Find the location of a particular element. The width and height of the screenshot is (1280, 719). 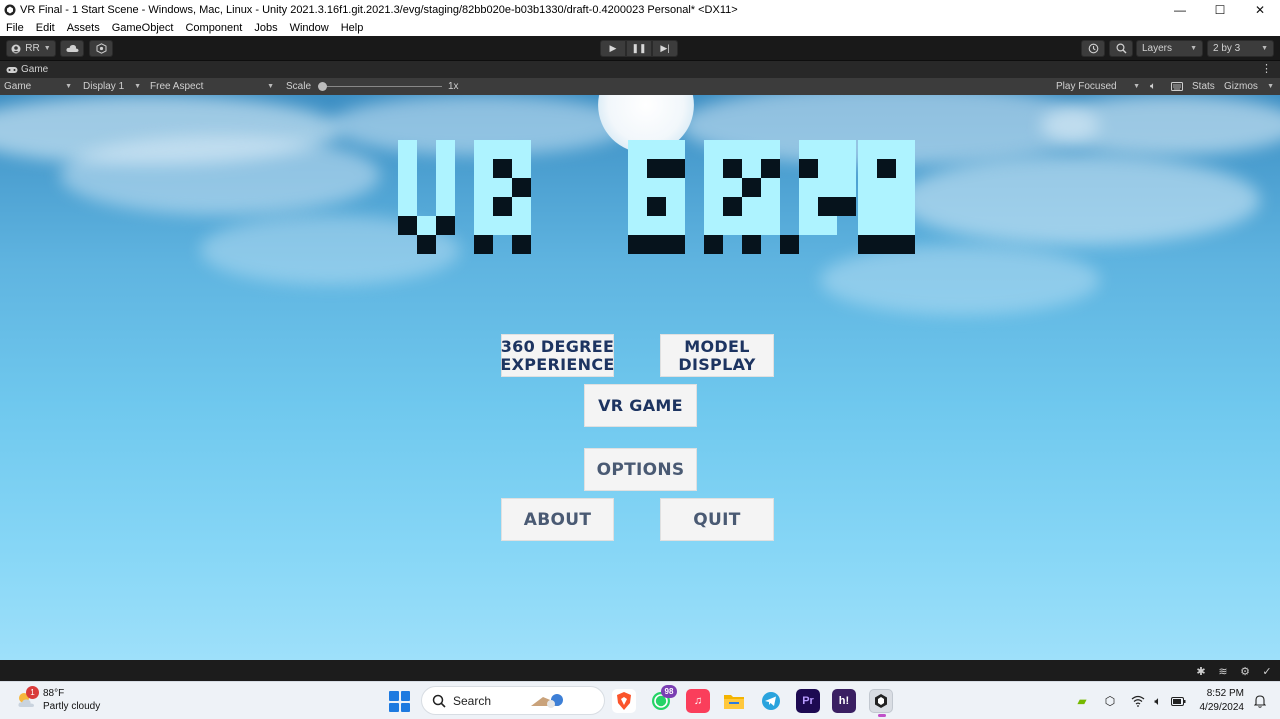

vsync-toggle is located at coordinates (1177, 86).